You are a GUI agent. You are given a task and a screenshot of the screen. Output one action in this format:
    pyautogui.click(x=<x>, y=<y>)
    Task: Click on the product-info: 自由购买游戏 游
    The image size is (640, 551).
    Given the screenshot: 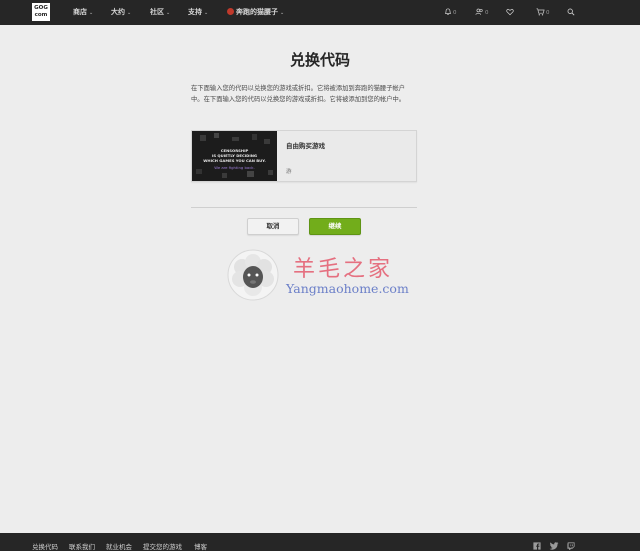 What is the action you would take?
    pyautogui.click(x=346, y=156)
    